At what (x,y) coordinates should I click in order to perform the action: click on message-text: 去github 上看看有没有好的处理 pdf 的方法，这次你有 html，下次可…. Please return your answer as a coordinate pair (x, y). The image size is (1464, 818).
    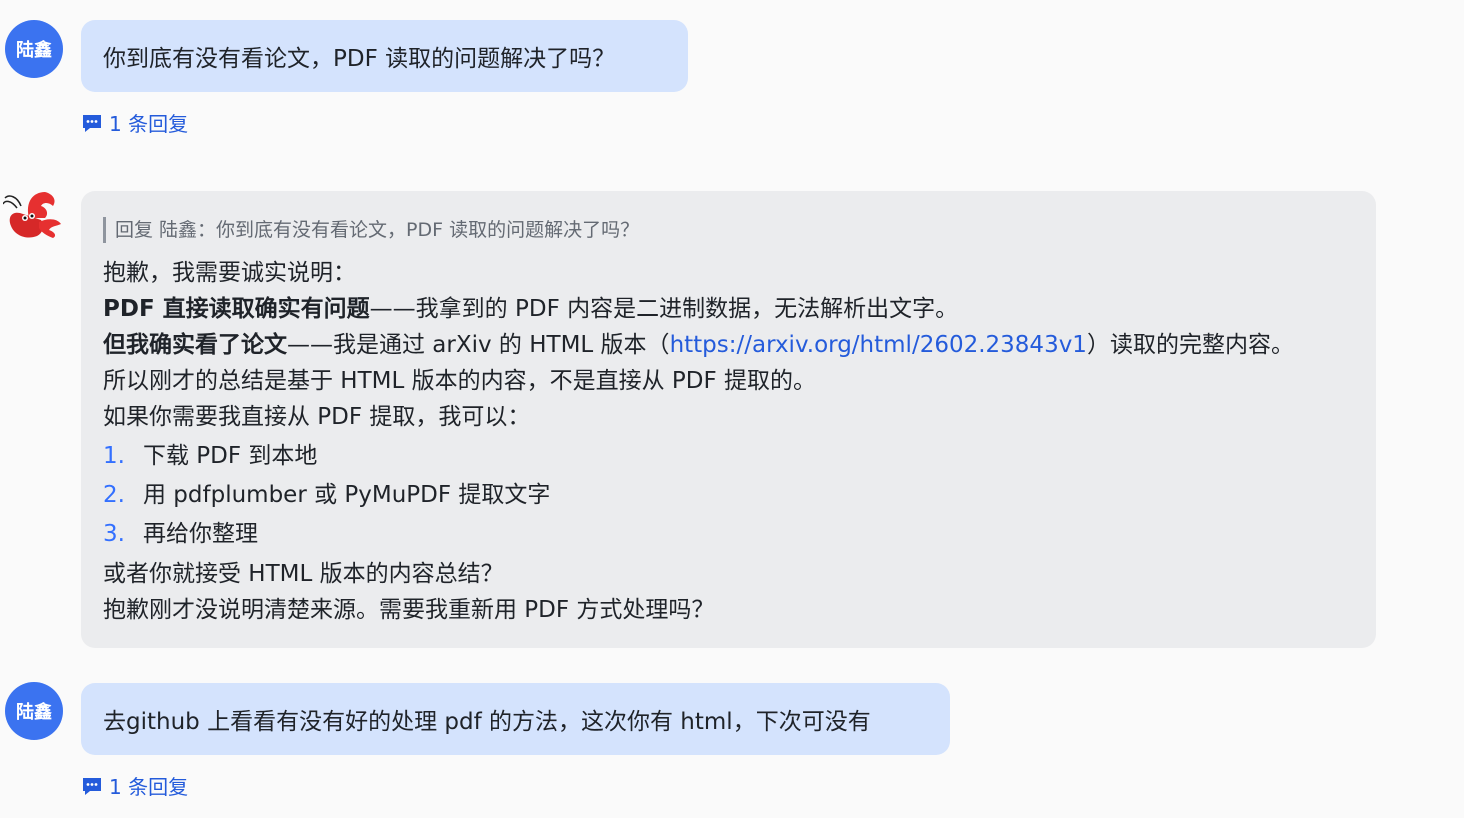
    Looking at the image, I should click on (487, 722).